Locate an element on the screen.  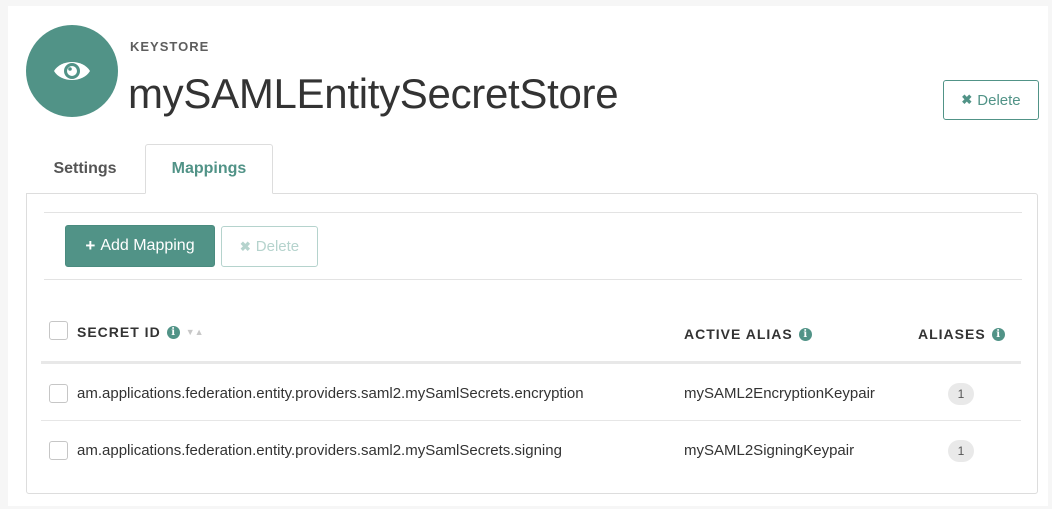
delete-keystore-button: ✖ Delete is located at coordinates (991, 100).